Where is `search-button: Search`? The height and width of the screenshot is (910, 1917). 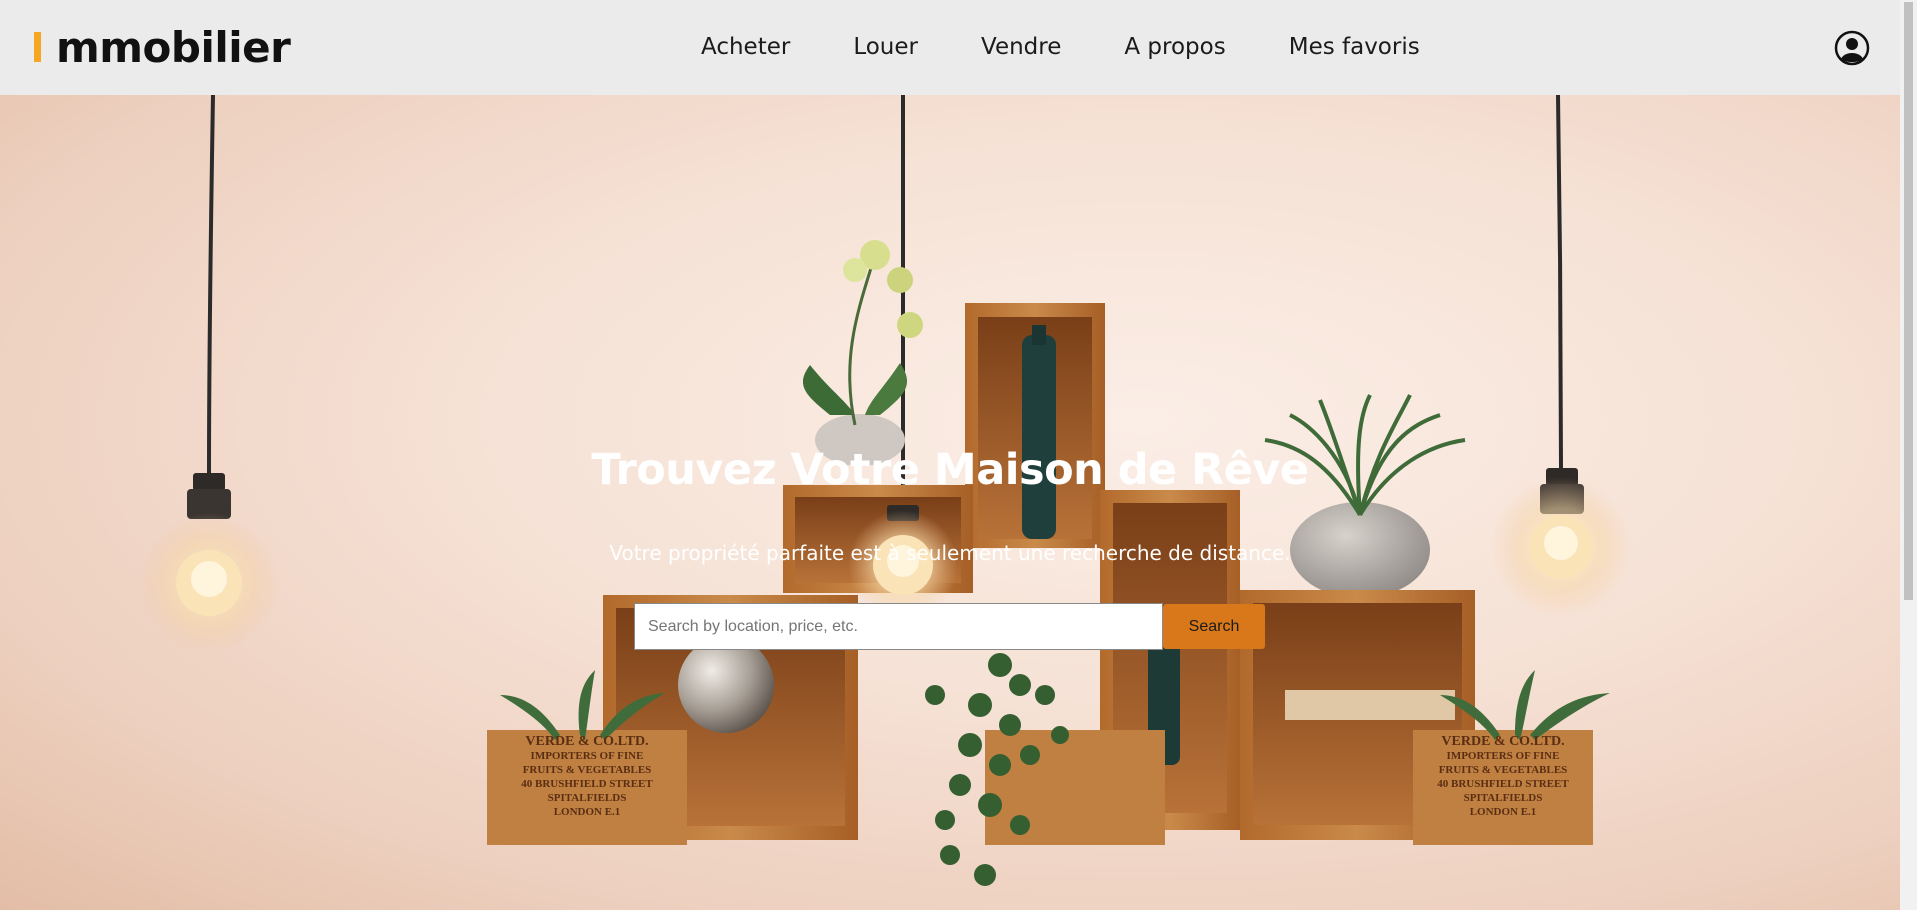 search-button: Search is located at coordinates (1214, 626).